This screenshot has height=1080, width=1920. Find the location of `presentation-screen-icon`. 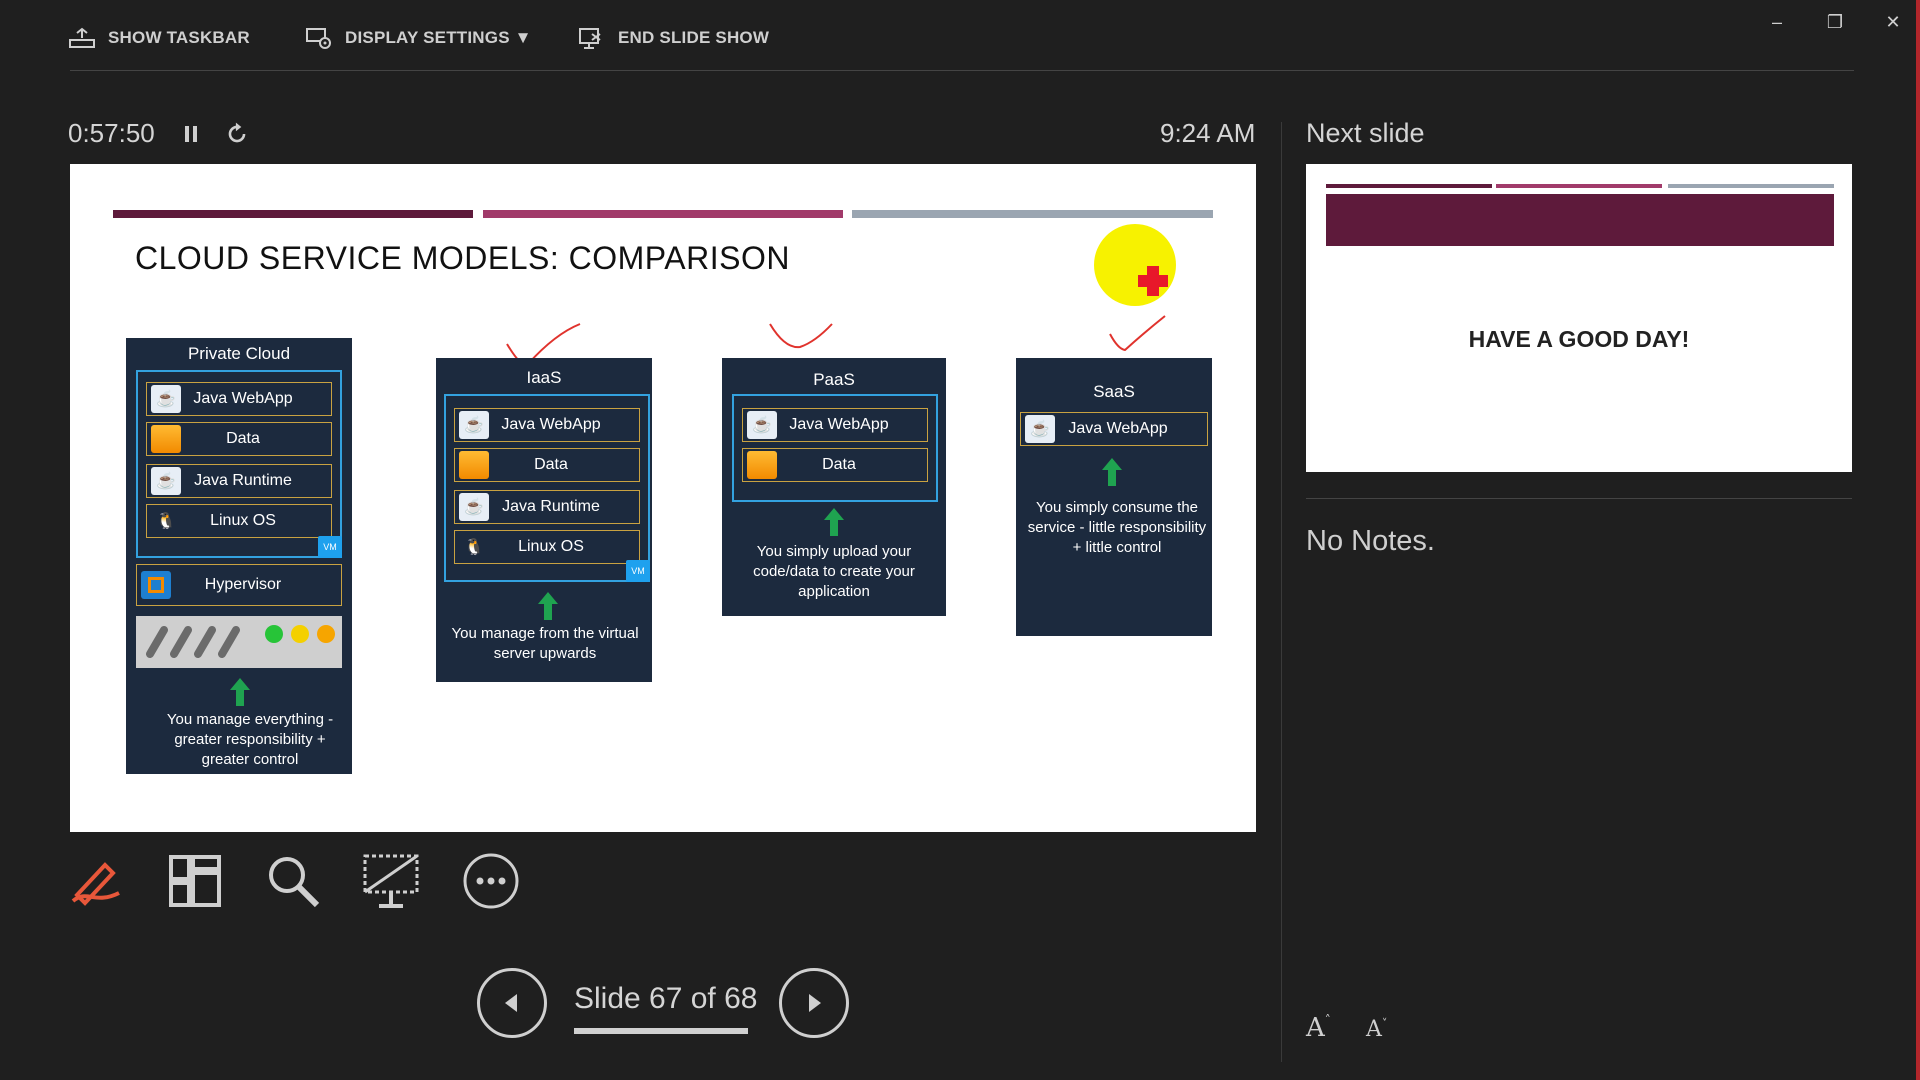

presentation-screen-icon is located at coordinates (391, 881).